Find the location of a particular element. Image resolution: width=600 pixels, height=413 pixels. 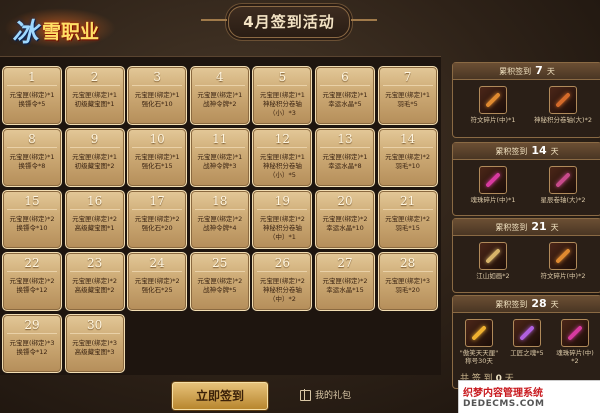

cumulative-reward-box: 累积签到 21 天江山如画*2 符文碎片(中)*2 is located at coordinates (526, 255).